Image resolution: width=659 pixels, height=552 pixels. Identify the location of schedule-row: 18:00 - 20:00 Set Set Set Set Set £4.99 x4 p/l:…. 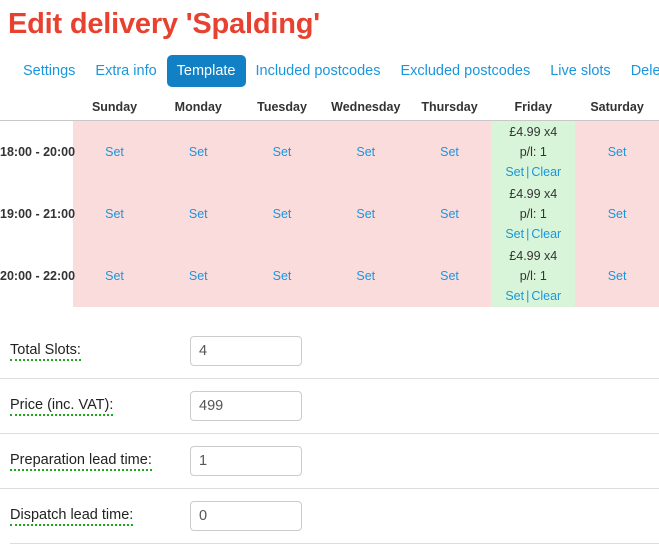
(329, 151).